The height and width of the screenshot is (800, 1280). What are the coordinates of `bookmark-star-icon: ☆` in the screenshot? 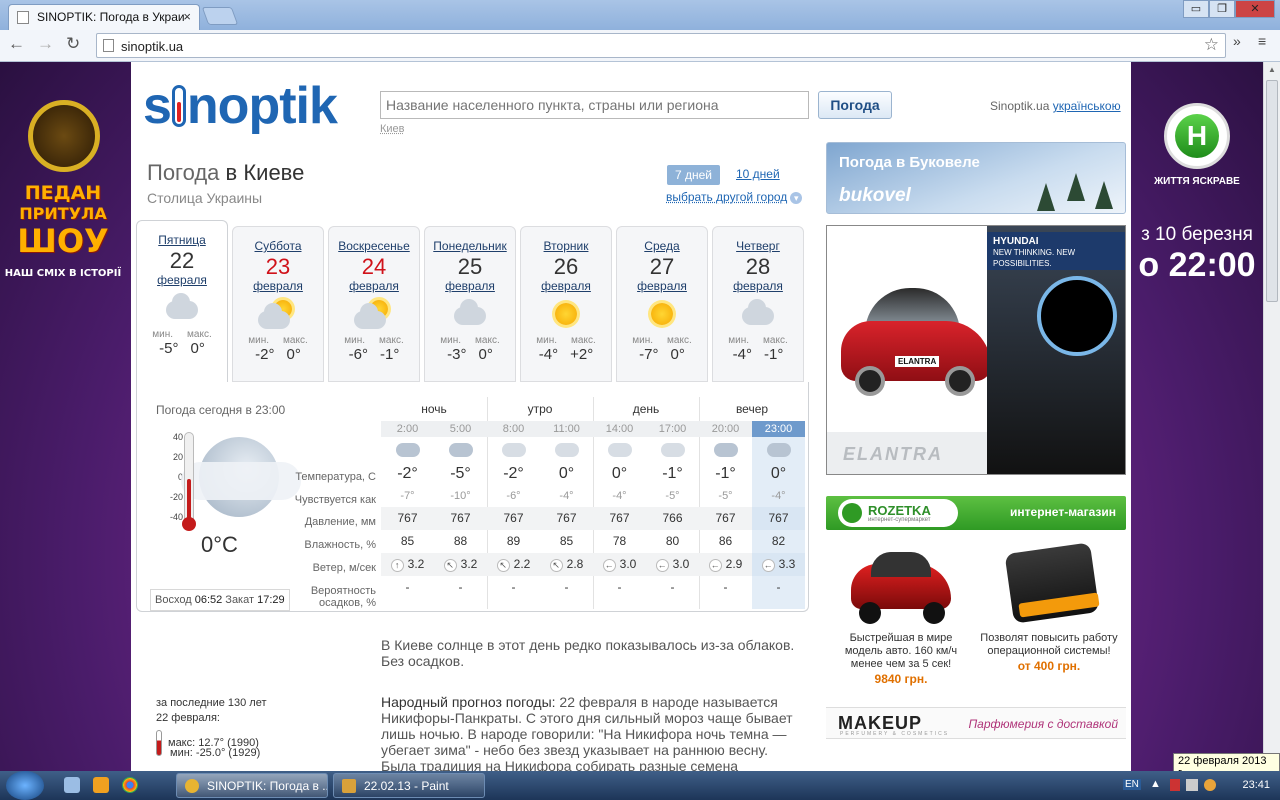 It's located at (1211, 45).